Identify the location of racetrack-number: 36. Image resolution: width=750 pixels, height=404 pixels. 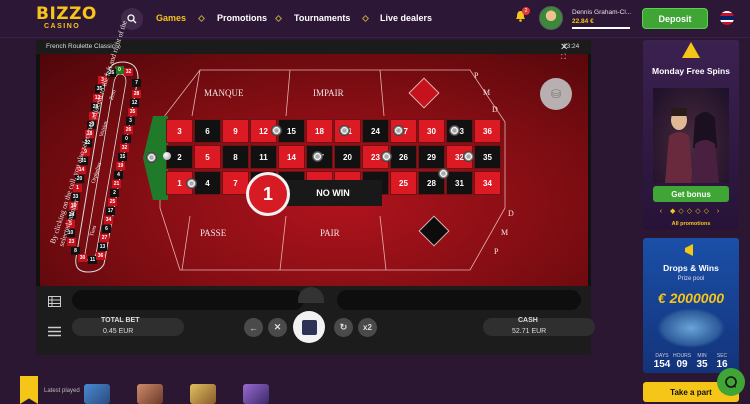
(100, 256).